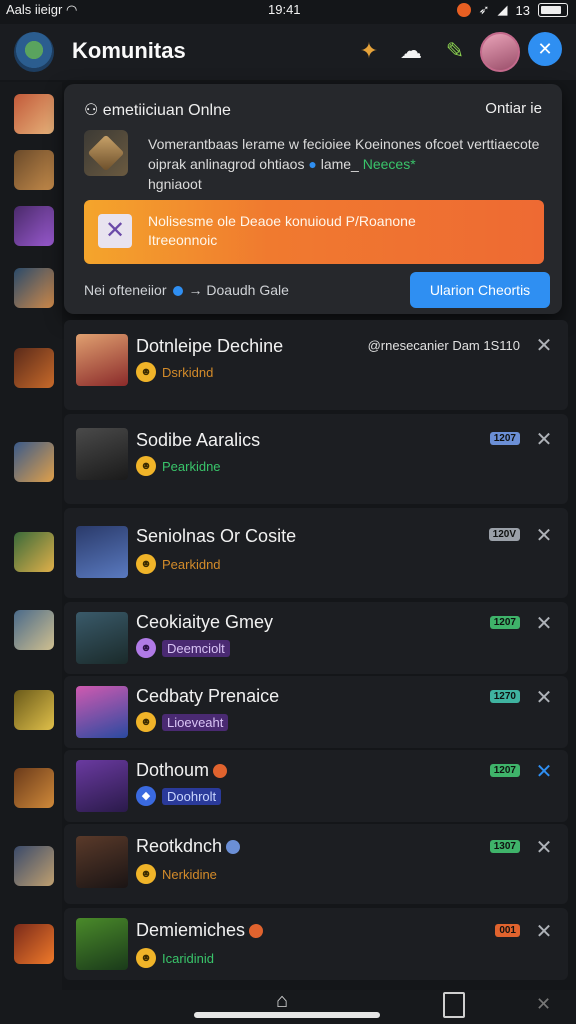 The width and height of the screenshot is (576, 1024). Describe the element at coordinates (157, 110) in the screenshot. I see `popup-title: ⚇ emetiiciuan Onlne` at that location.